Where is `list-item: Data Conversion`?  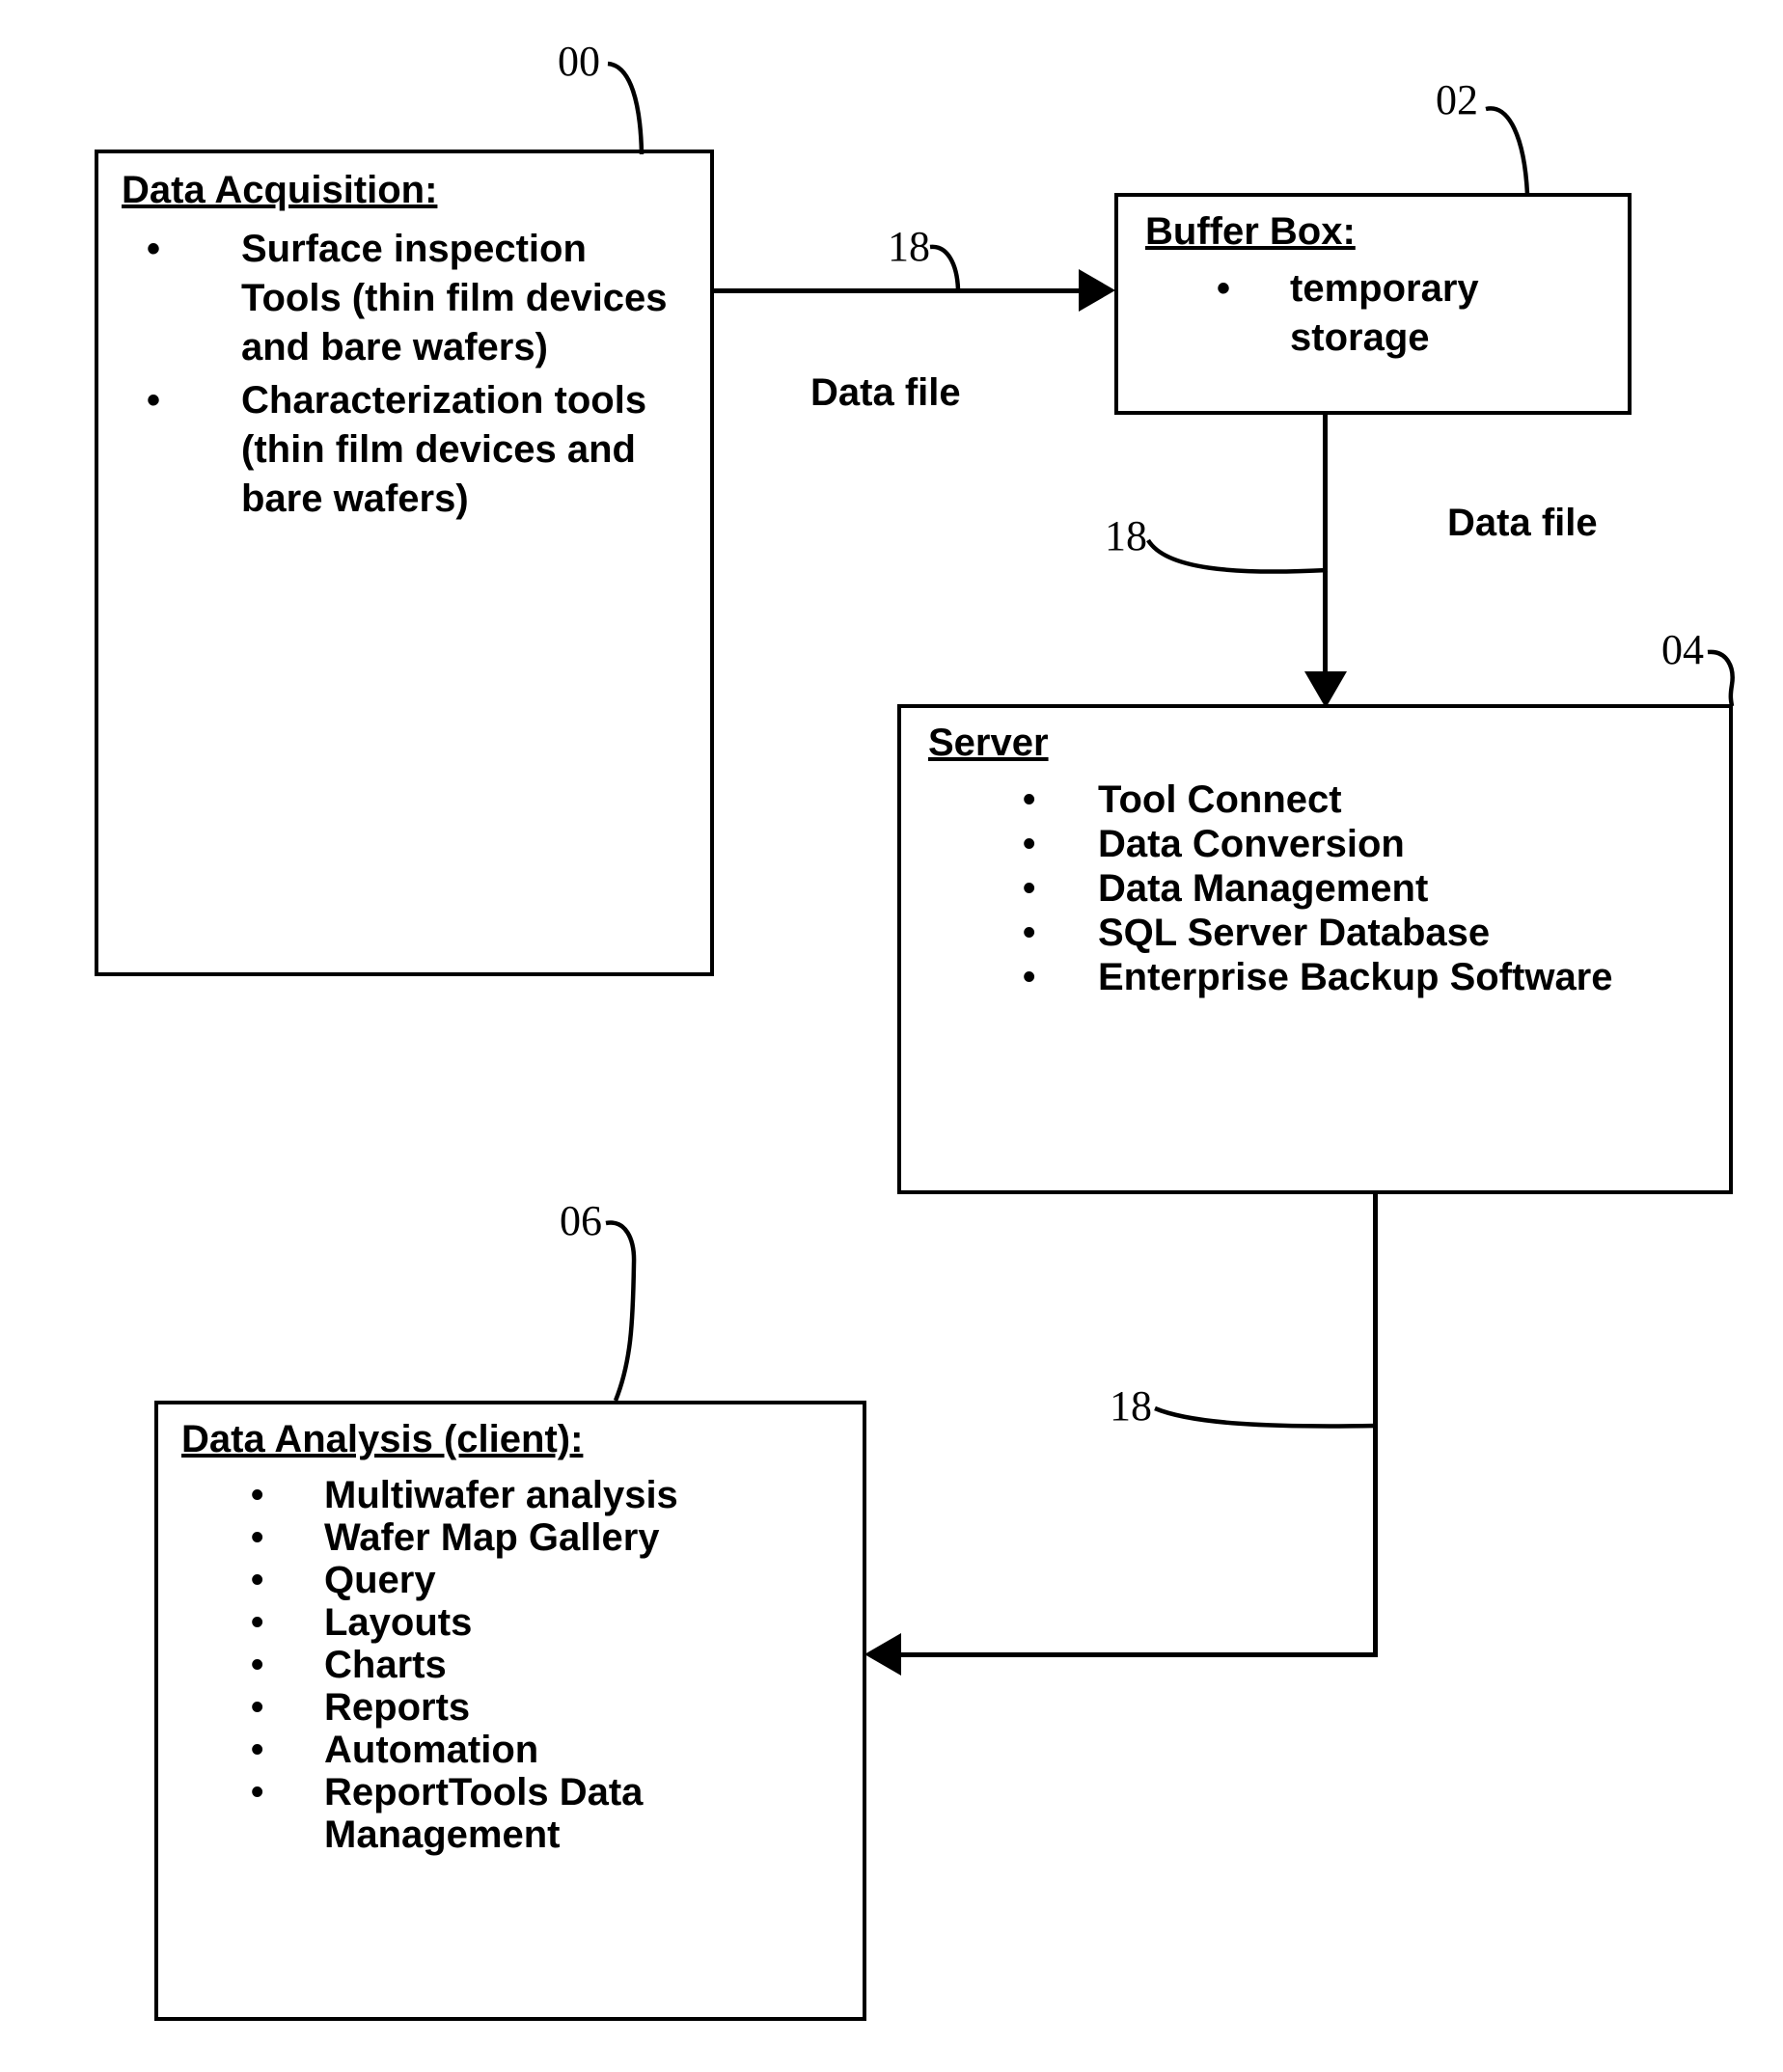 list-item: Data Conversion is located at coordinates (1355, 844).